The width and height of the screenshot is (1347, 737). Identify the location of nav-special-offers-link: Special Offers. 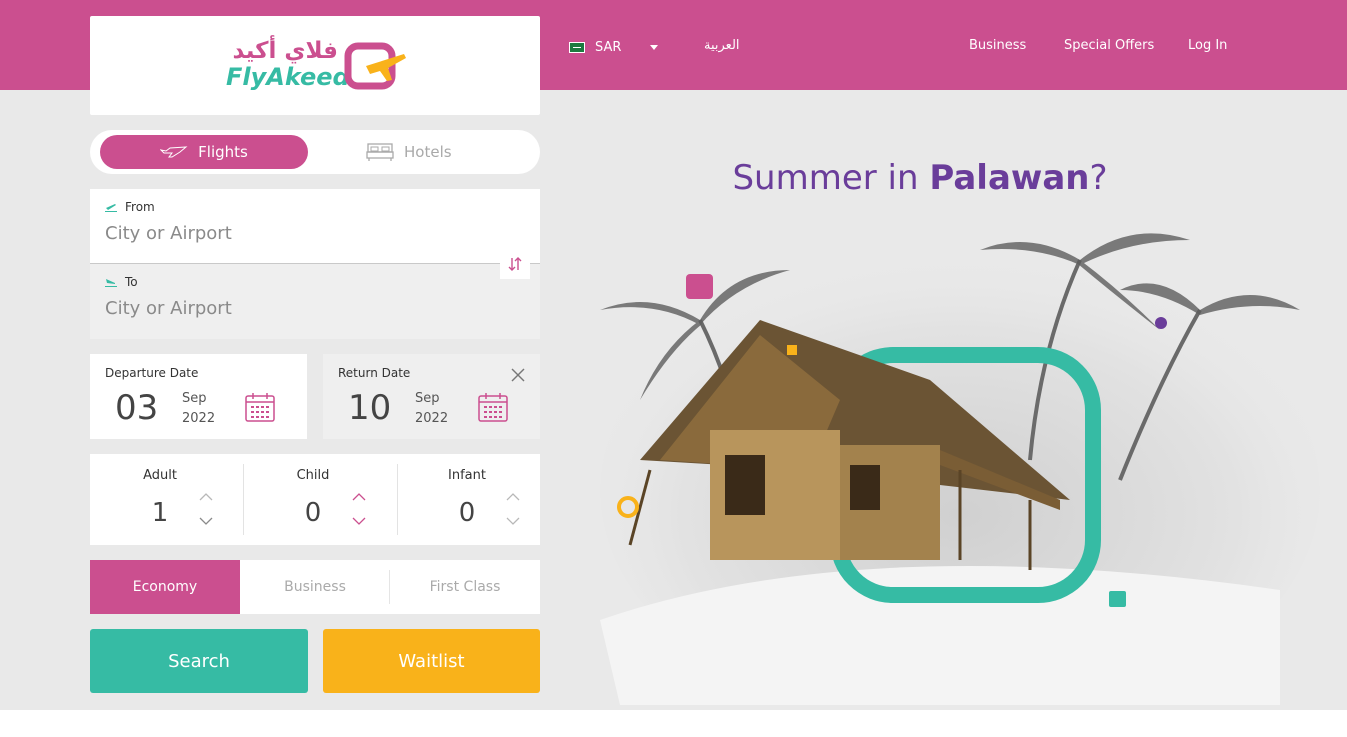
(1109, 45).